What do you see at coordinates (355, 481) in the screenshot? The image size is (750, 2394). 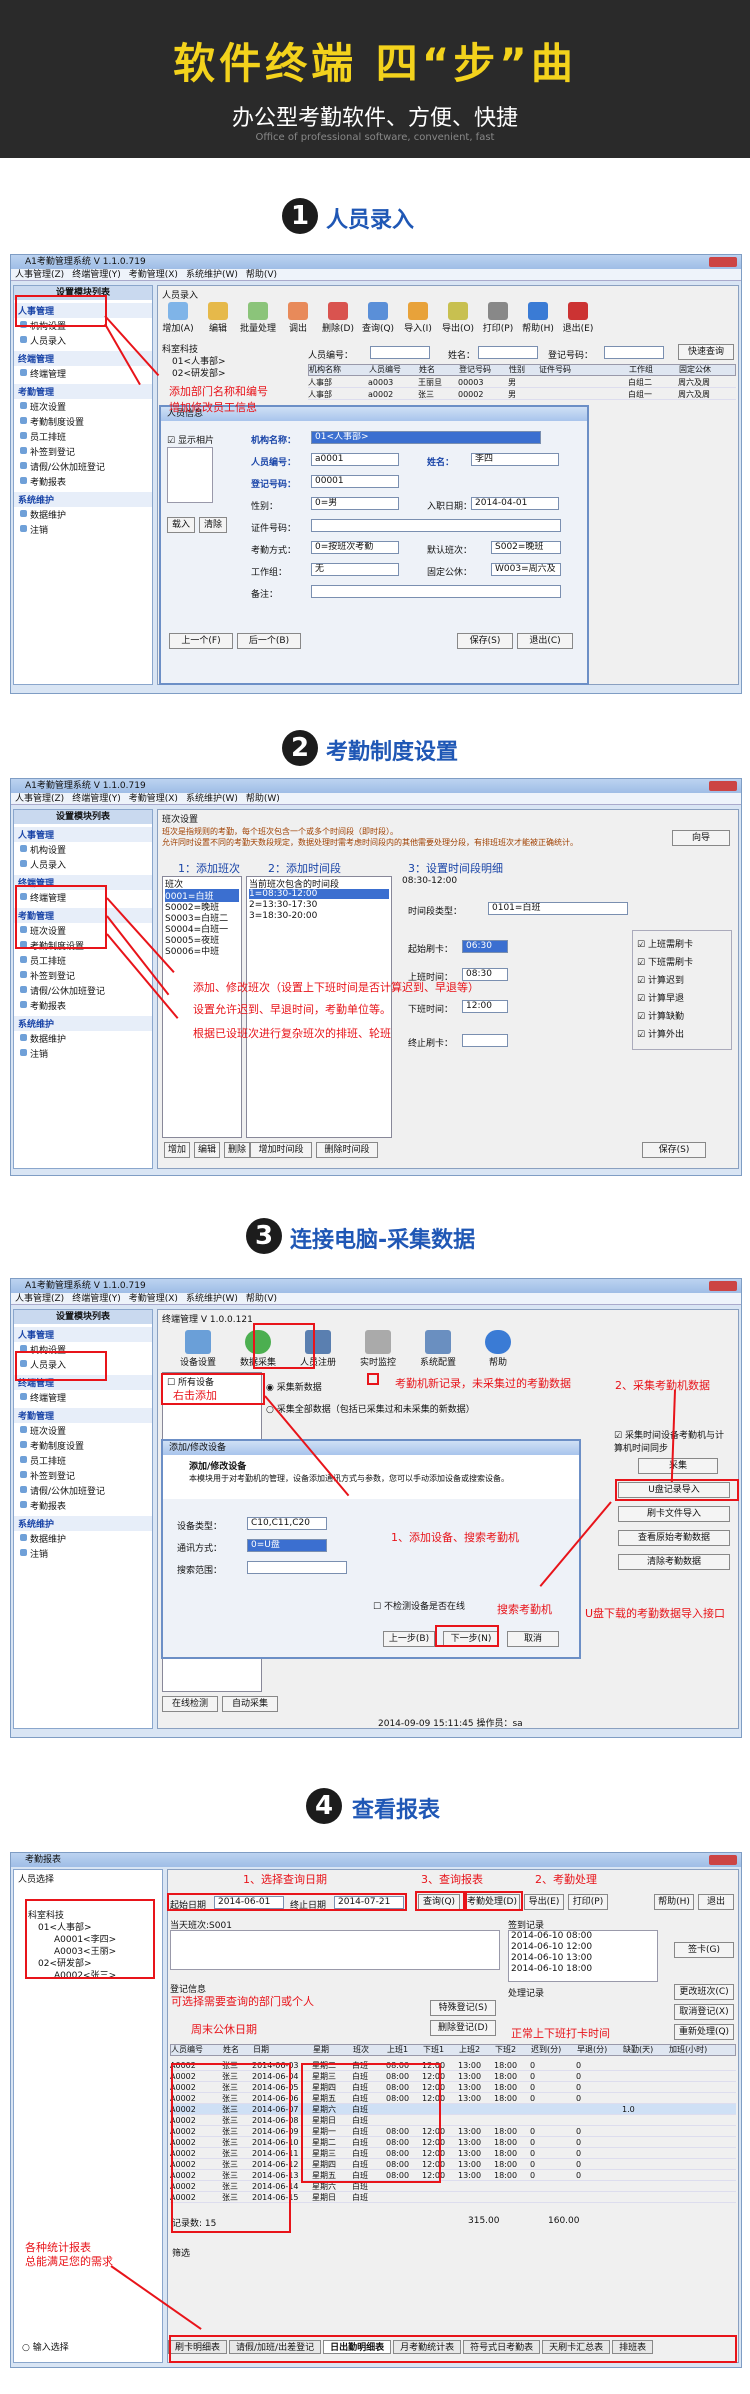 I see `reg-input: 00001` at bounding box center [355, 481].